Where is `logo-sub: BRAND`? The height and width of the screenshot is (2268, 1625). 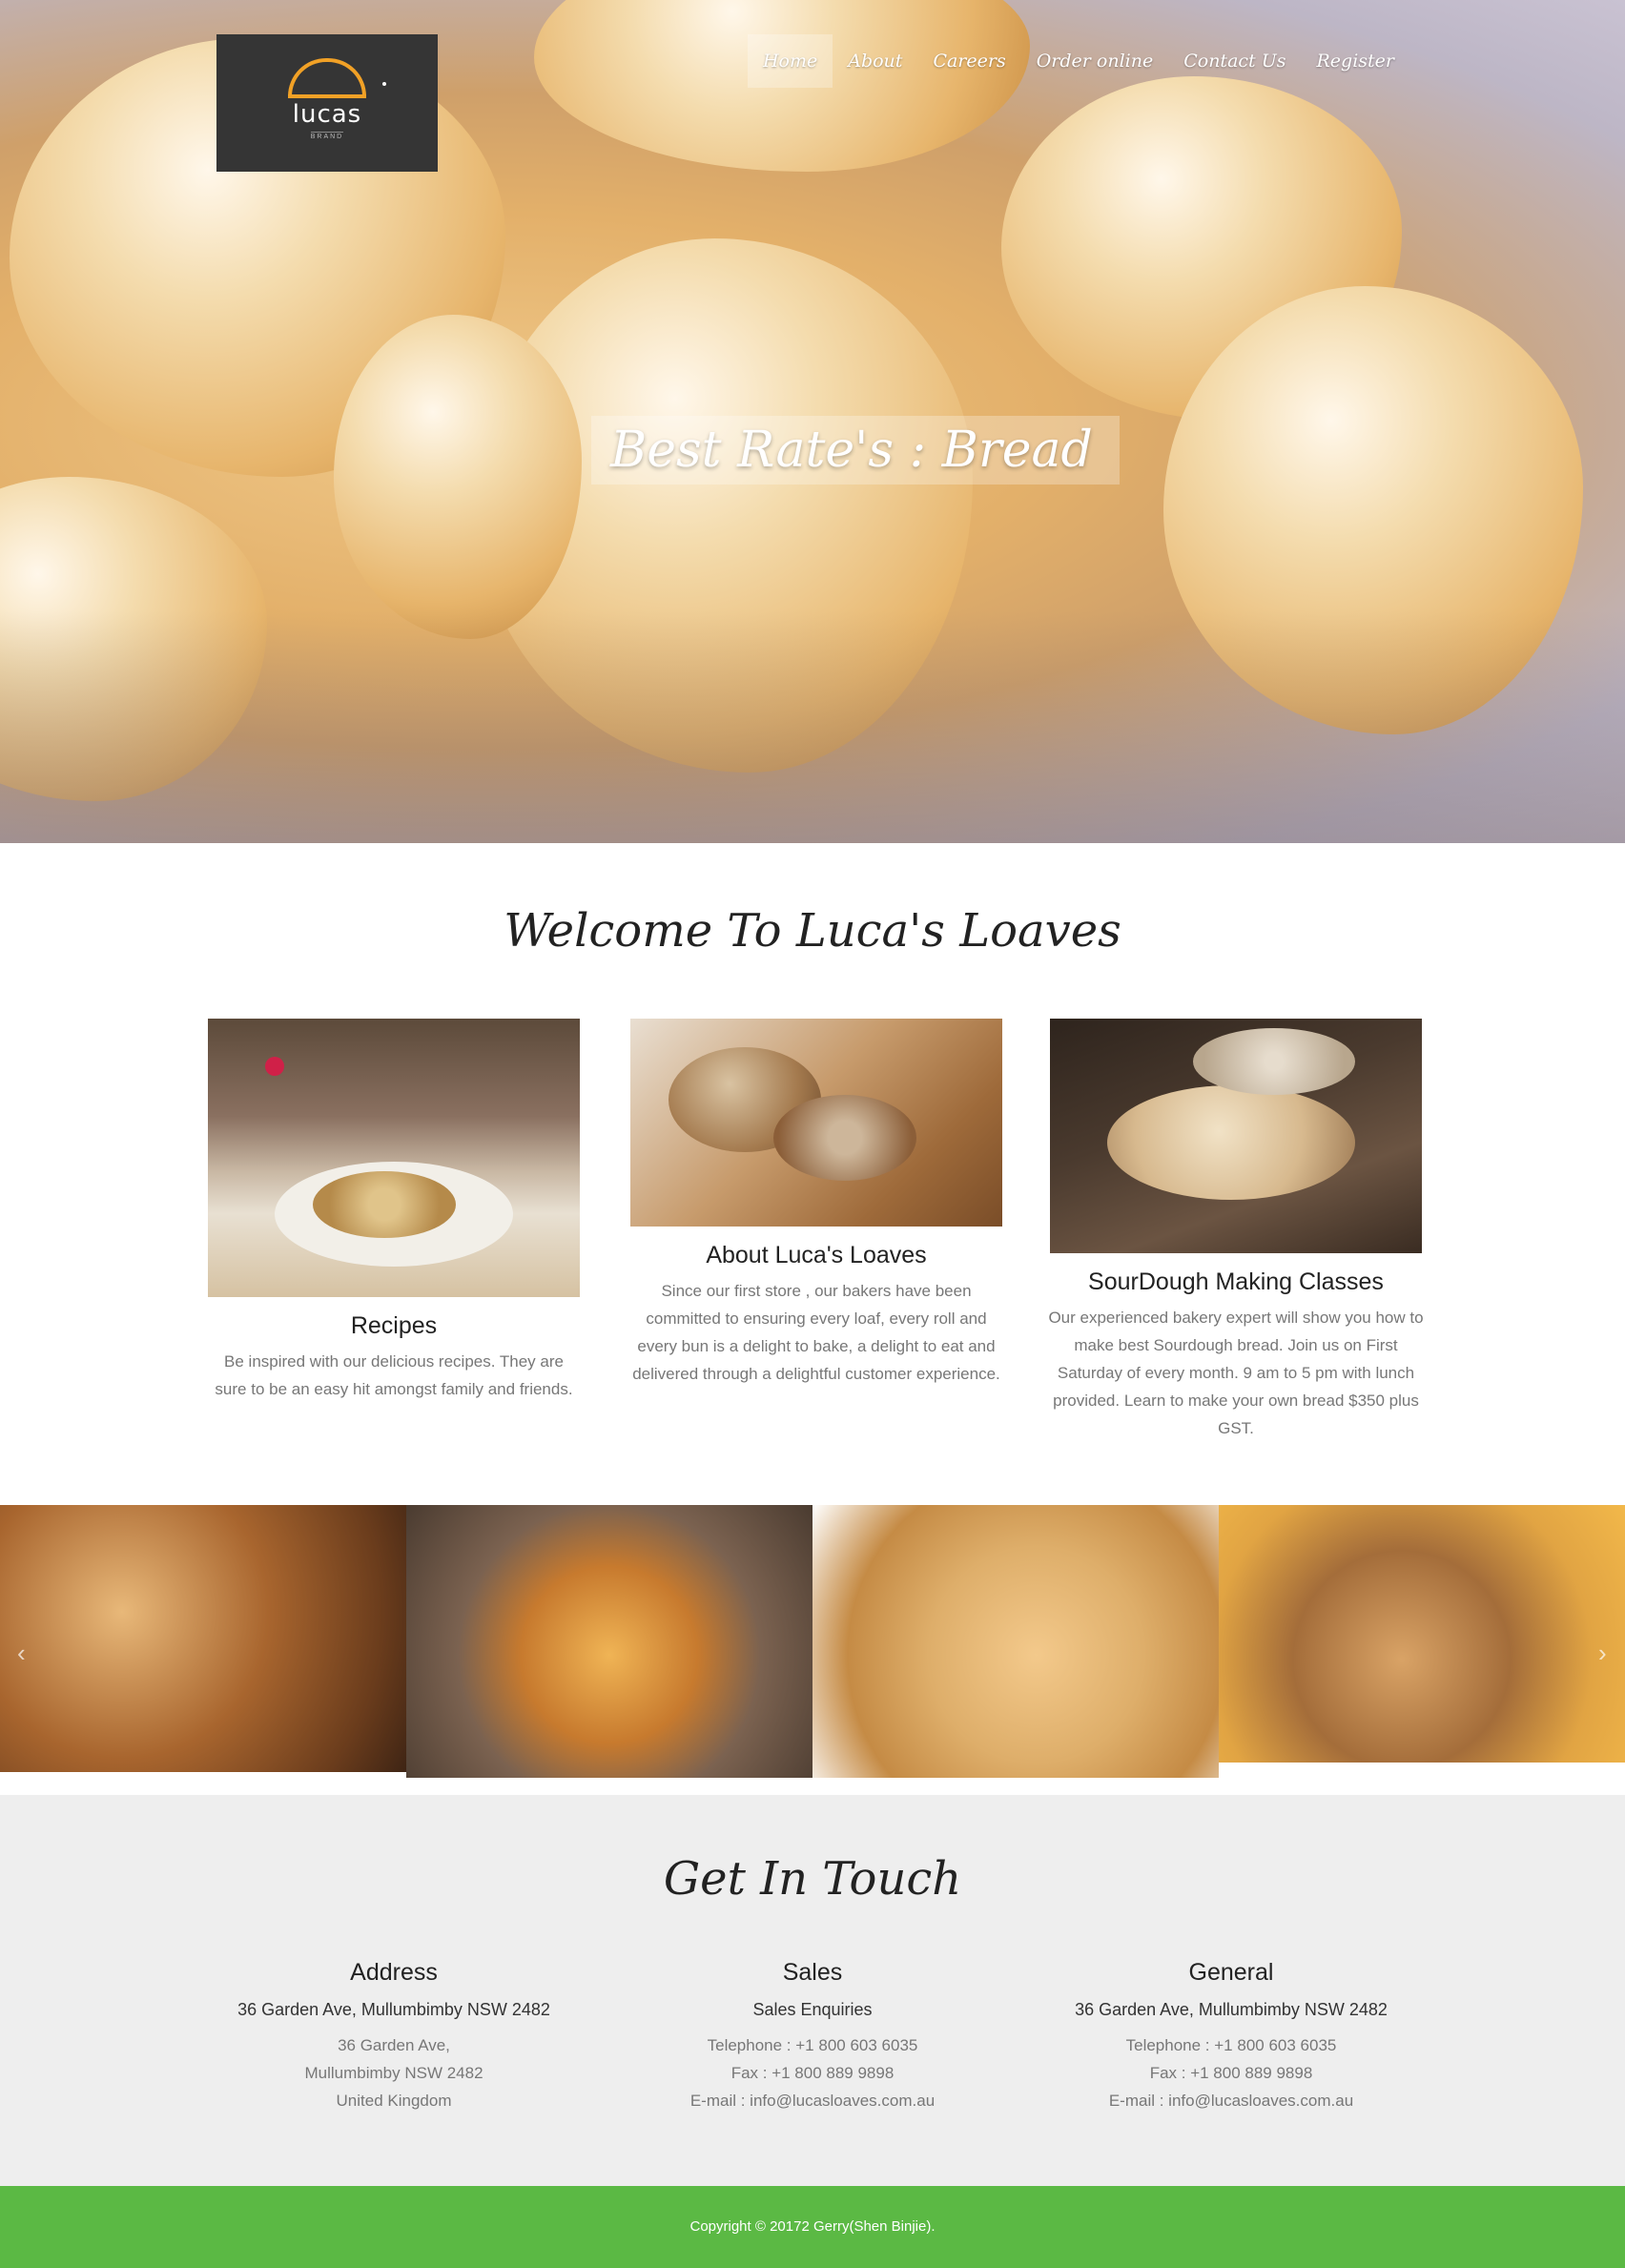
logo-sub: BRAND is located at coordinates (327, 136).